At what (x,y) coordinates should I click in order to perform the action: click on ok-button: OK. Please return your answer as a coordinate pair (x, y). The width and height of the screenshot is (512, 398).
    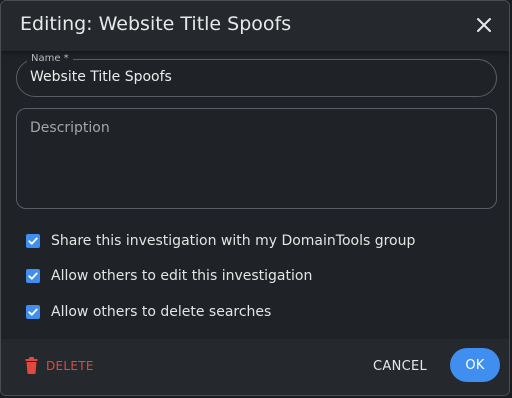
    Looking at the image, I should click on (475, 365).